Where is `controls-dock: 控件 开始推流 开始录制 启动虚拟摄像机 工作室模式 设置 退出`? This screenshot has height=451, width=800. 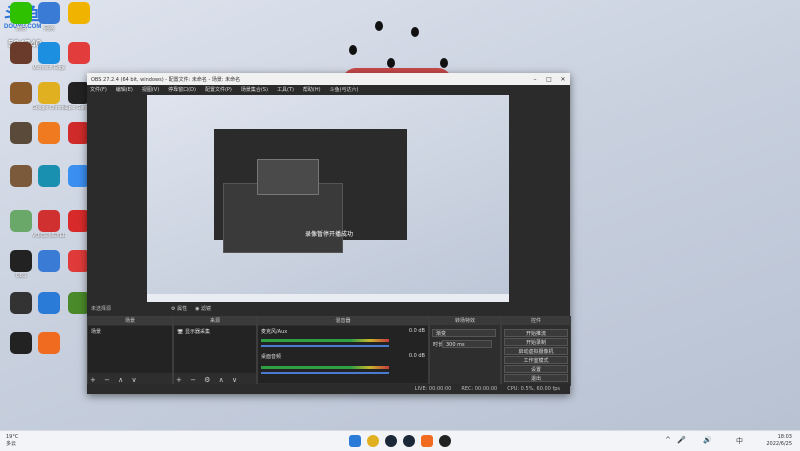
controls-dock: 控件 开始推流 开始录制 启动虚拟摄像机 工作室模式 设置 退出 is located at coordinates (536, 351).